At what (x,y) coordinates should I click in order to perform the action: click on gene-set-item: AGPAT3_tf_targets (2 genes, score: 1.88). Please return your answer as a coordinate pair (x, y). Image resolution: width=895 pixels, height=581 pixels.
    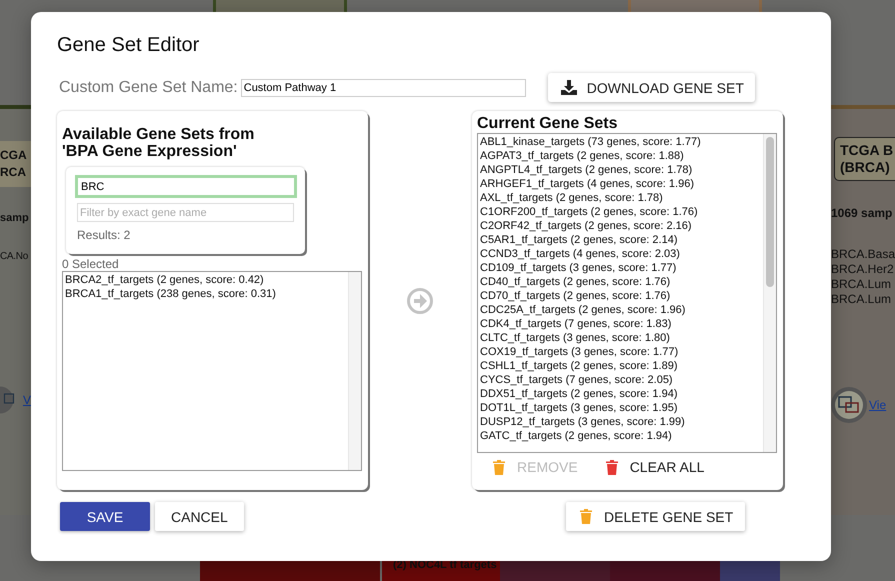
    Looking at the image, I should click on (620, 156).